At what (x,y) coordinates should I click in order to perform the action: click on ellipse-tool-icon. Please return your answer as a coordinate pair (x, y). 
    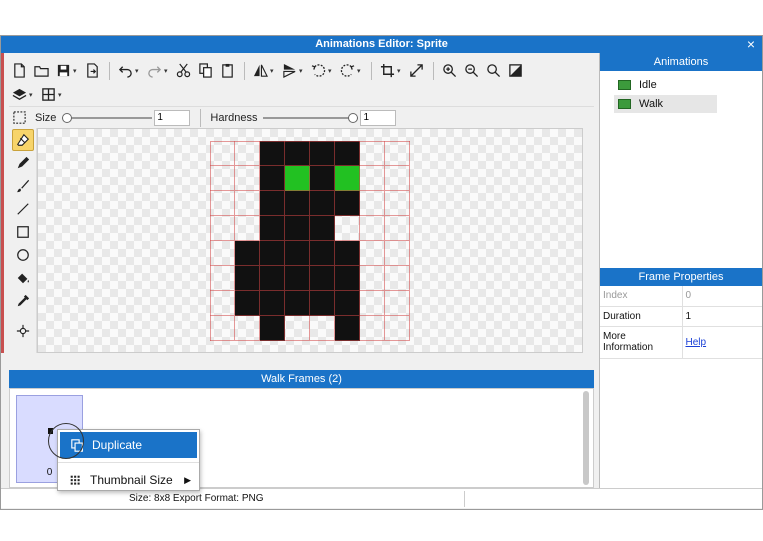
    Looking at the image, I should click on (23, 255).